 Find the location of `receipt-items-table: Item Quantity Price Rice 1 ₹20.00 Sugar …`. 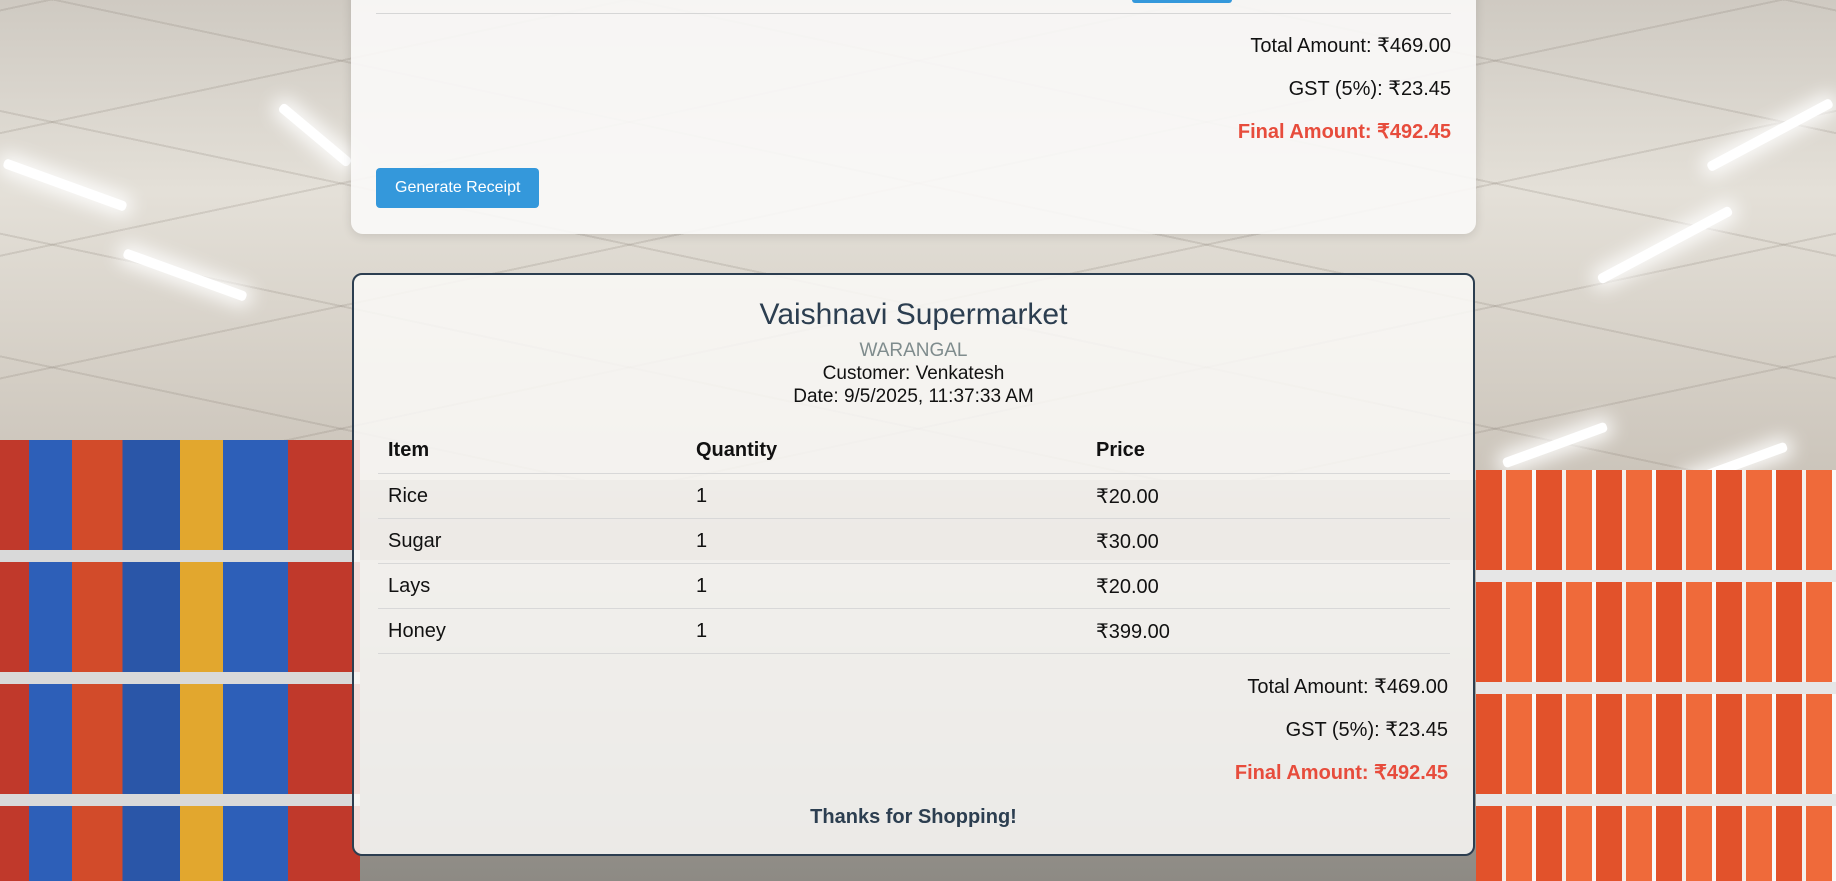

receipt-items-table: Item Quantity Price Rice 1 ₹20.00 Sugar … is located at coordinates (914, 541).